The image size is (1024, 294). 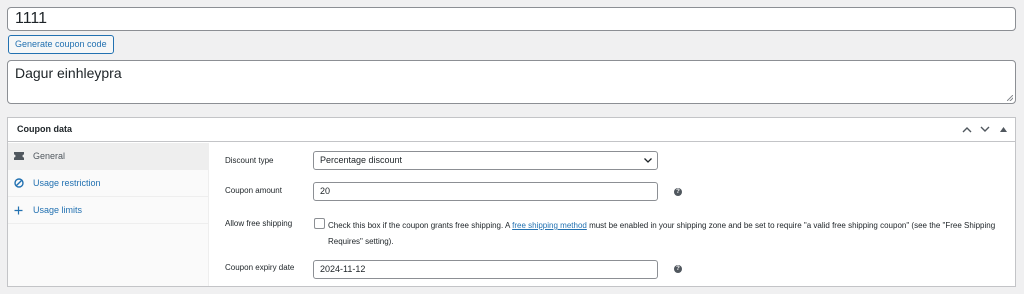 What do you see at coordinates (259, 223) in the screenshot?
I see `free-shipping-label: Allow free shipping` at bounding box center [259, 223].